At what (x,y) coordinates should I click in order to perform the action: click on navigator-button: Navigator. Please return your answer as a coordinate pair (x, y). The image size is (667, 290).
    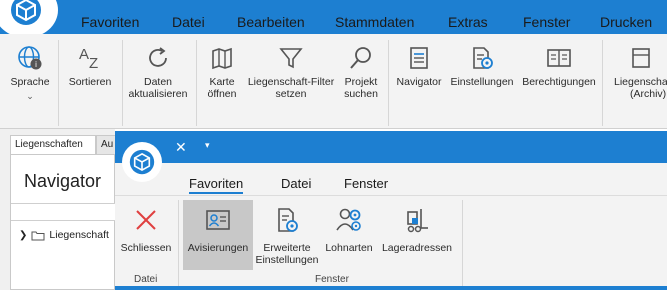
    Looking at the image, I should click on (419, 64).